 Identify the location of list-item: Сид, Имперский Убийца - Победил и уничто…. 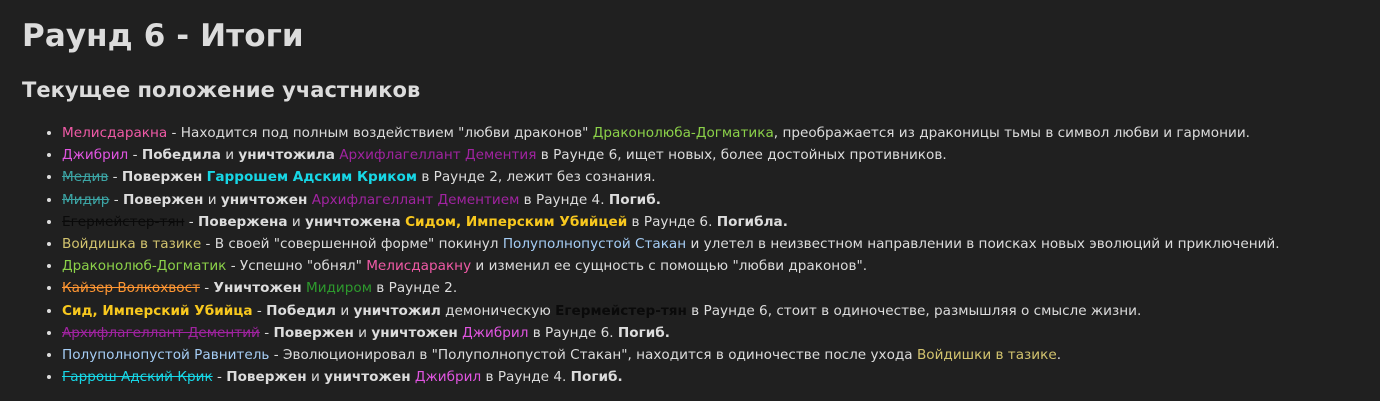
(712, 311).